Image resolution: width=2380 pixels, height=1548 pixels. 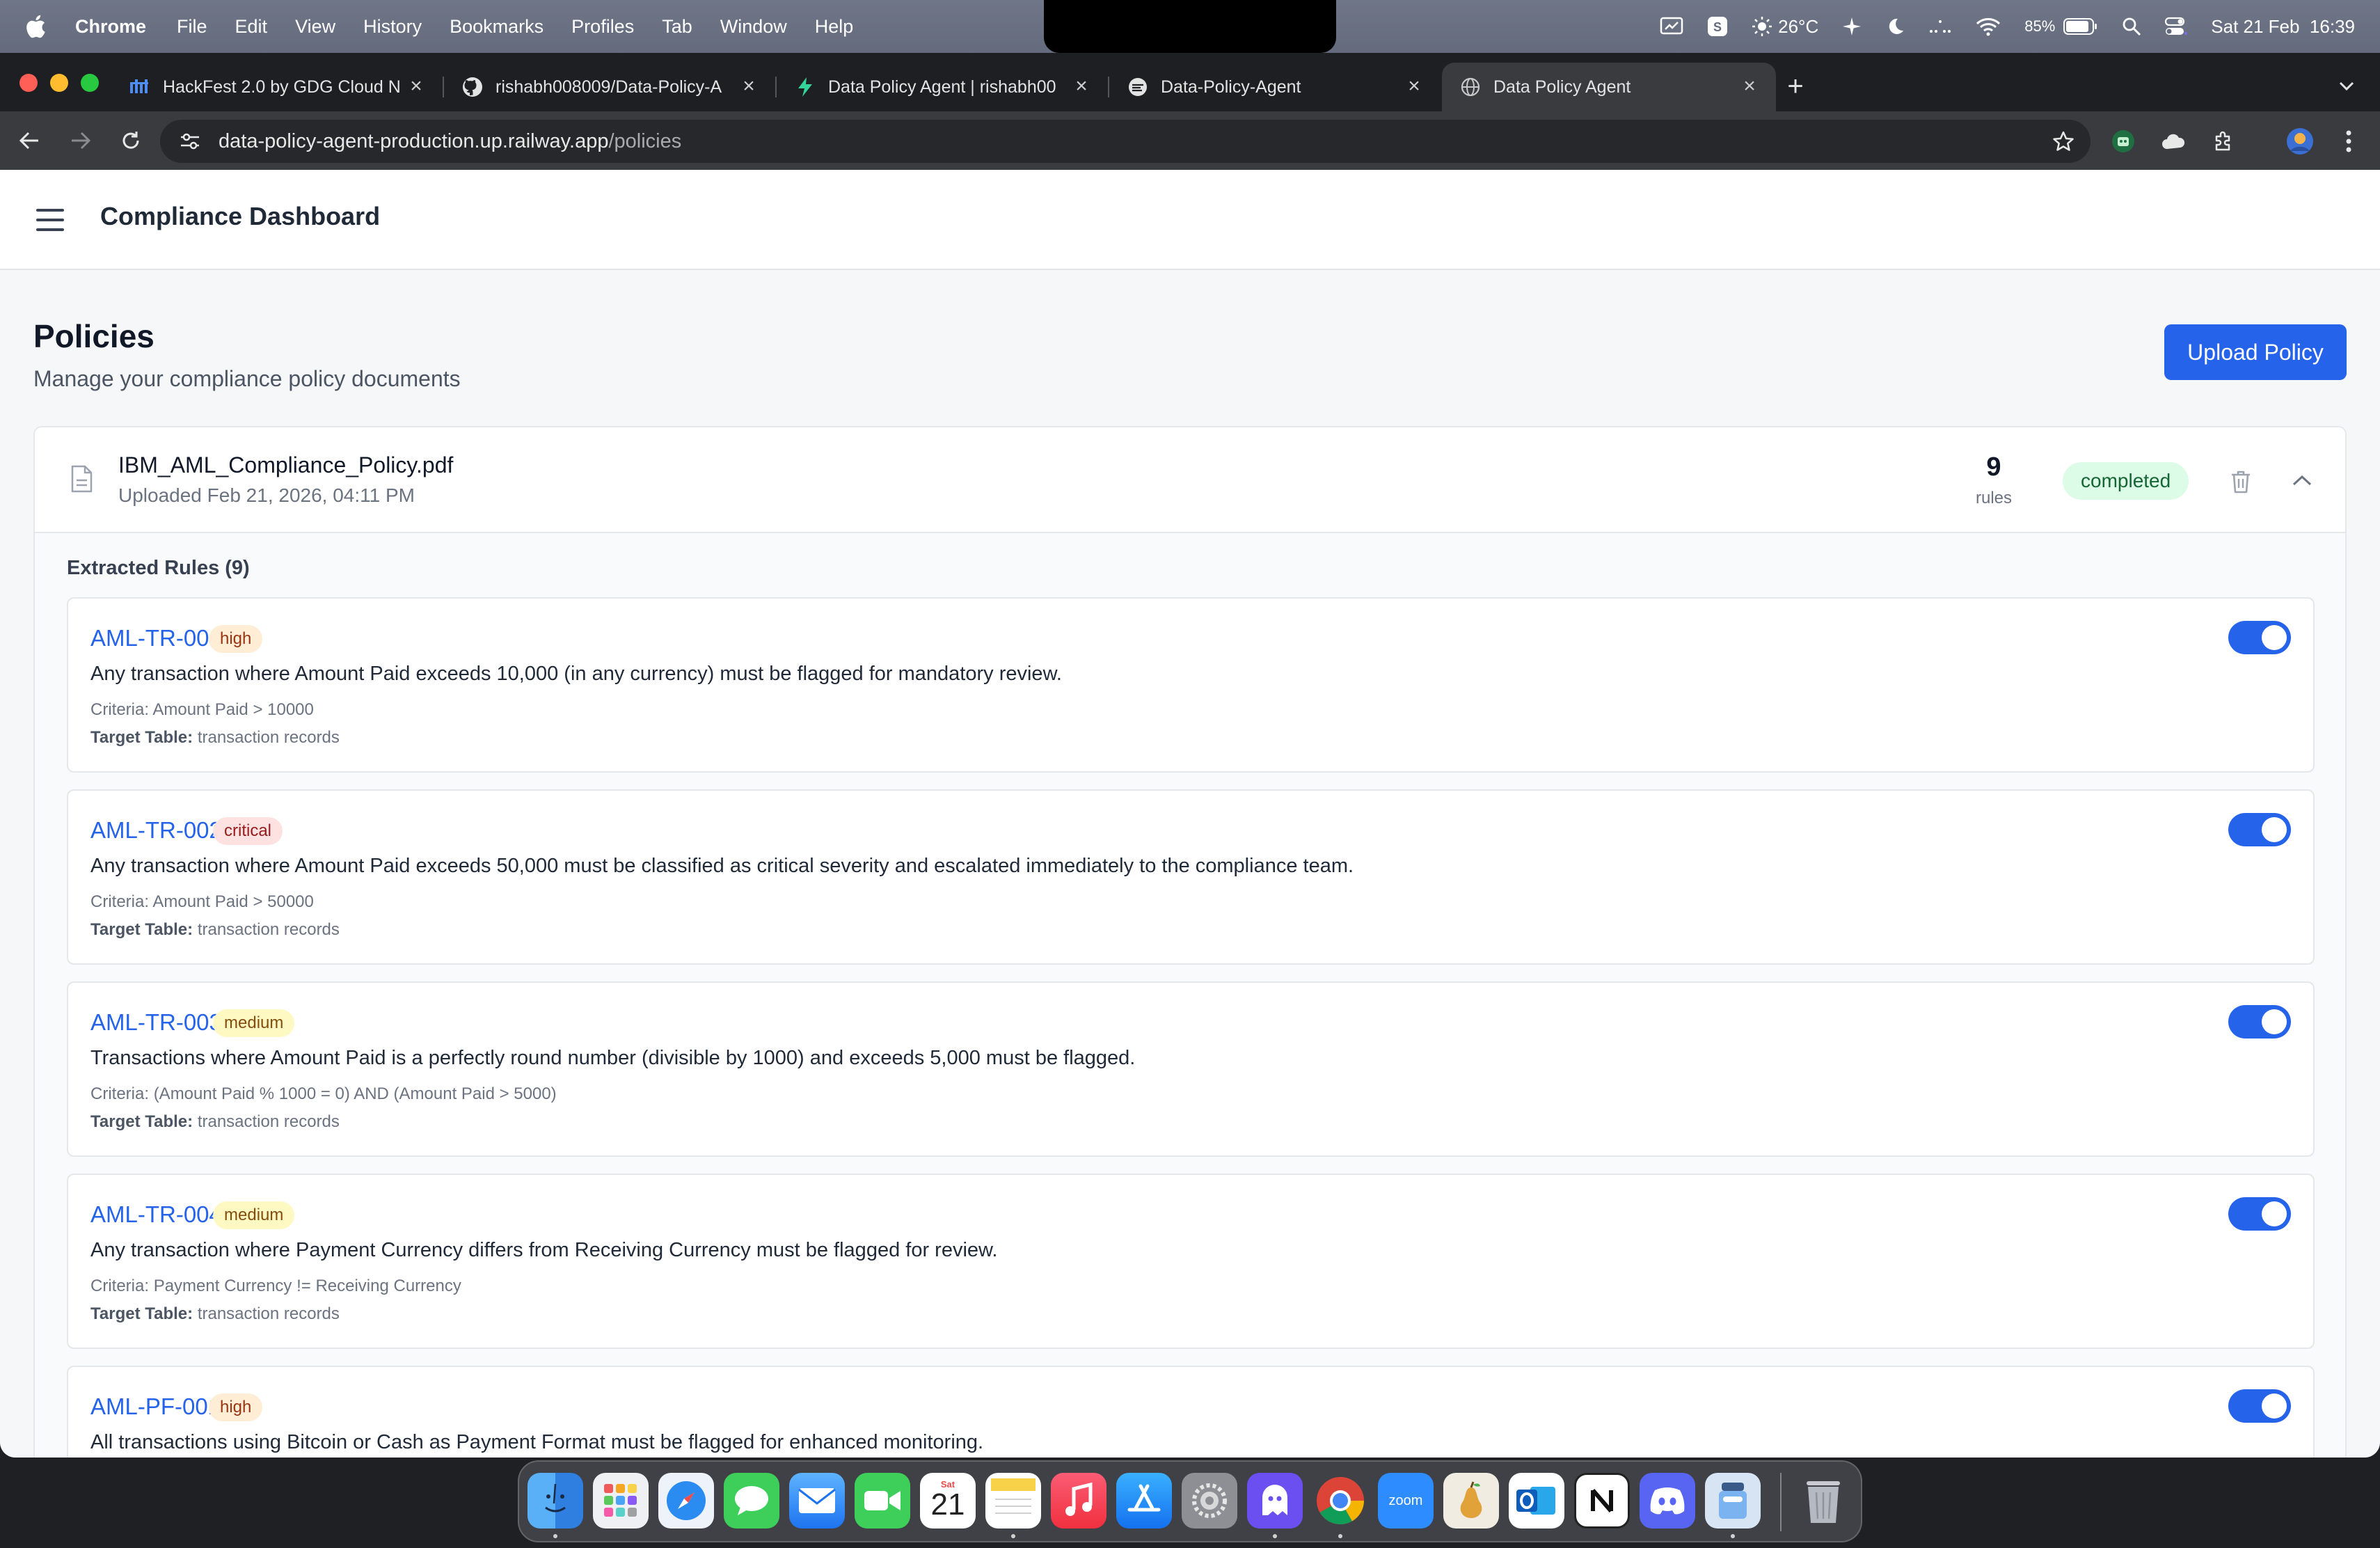 I want to click on facetime-icon, so click(x=882, y=1501).